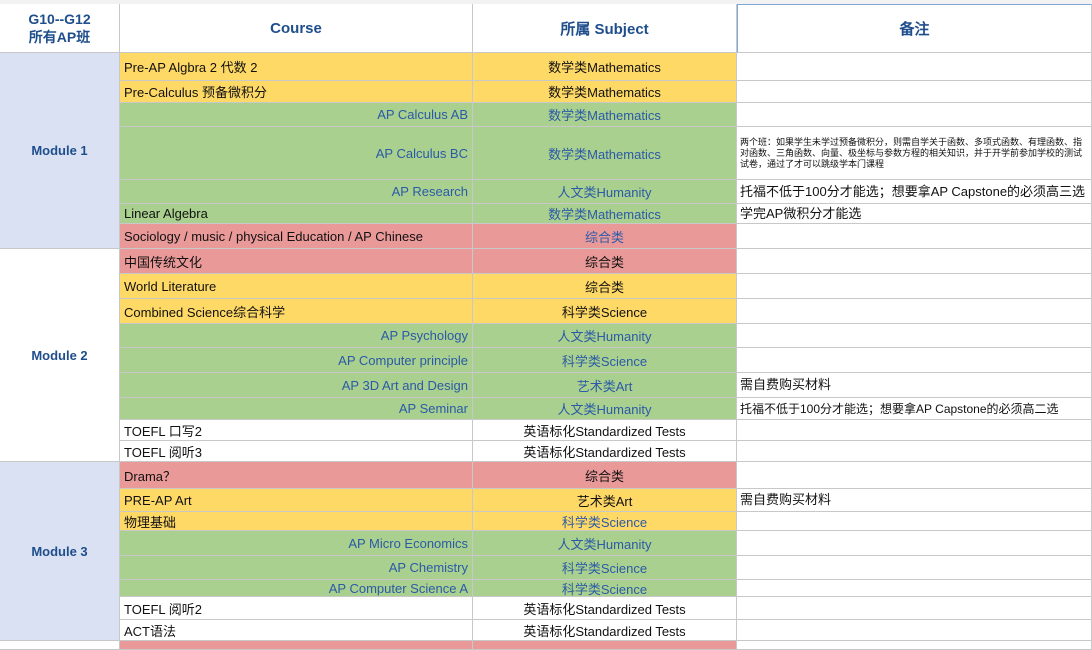 Image resolution: width=1092 pixels, height=650 pixels. I want to click on course-cell: ACT语法, so click(296, 630).